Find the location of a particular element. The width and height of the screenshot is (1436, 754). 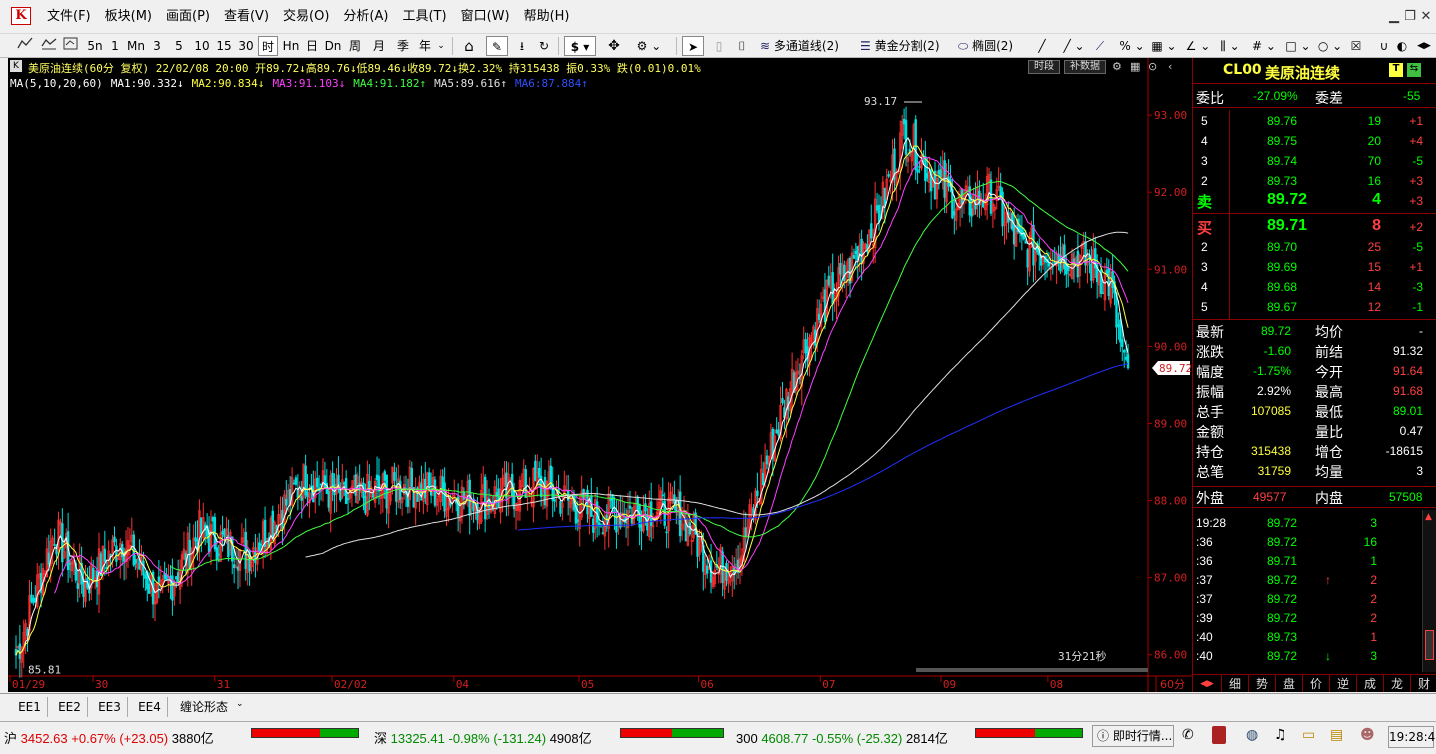

close-button: ✕ is located at coordinates (1426, 17).